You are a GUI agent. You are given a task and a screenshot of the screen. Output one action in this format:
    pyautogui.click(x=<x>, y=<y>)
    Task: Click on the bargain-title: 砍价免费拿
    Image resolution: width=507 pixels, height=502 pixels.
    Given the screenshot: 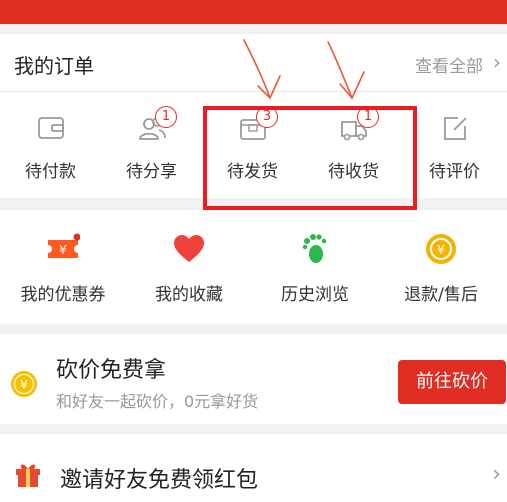 What is the action you would take?
    pyautogui.click(x=111, y=370)
    